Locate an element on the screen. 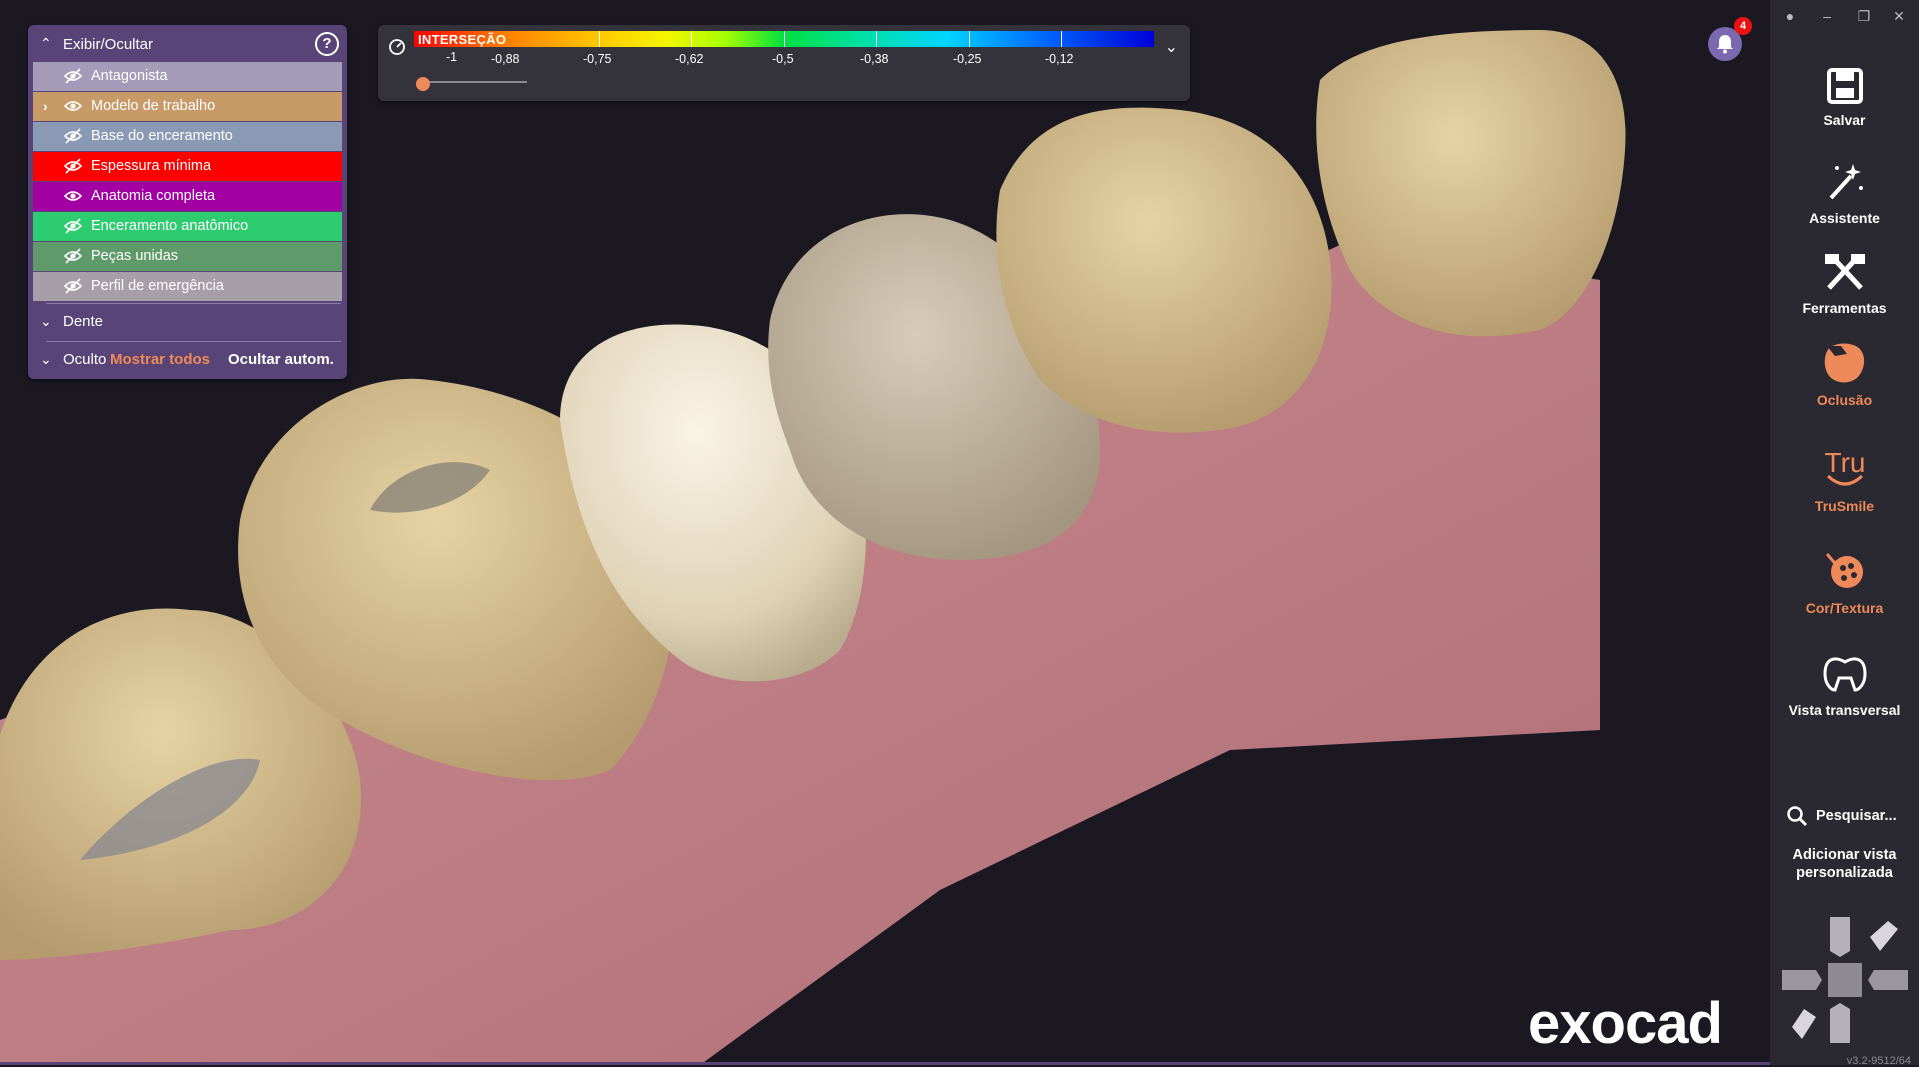  layer-label: Espessura mínima is located at coordinates (151, 166).